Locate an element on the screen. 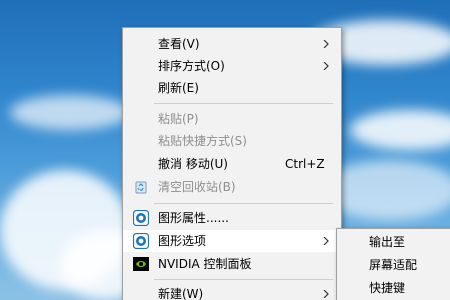  menu-item-undo-move: 撤消 移动(U) Ctrl+Z is located at coordinates (232, 164).